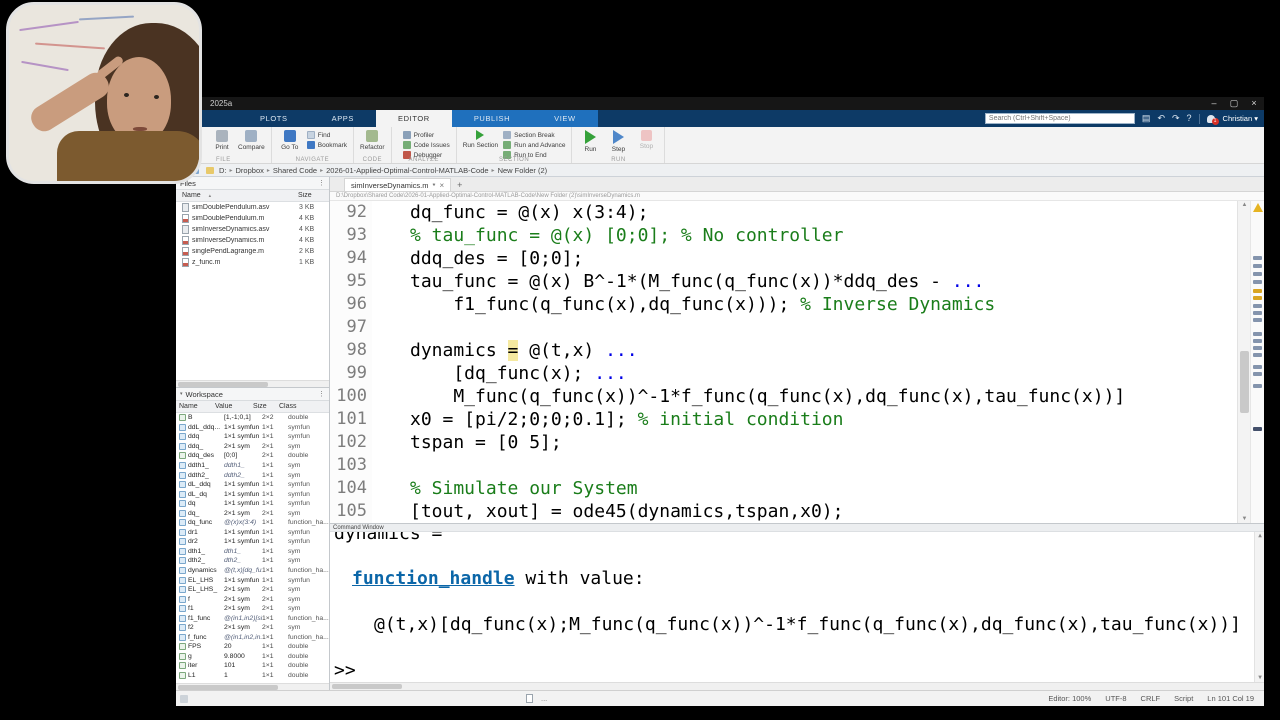 The height and width of the screenshot is (720, 1280). What do you see at coordinates (441, 185) in the screenshot?
I see `tab-close-icon: ×` at bounding box center [441, 185].